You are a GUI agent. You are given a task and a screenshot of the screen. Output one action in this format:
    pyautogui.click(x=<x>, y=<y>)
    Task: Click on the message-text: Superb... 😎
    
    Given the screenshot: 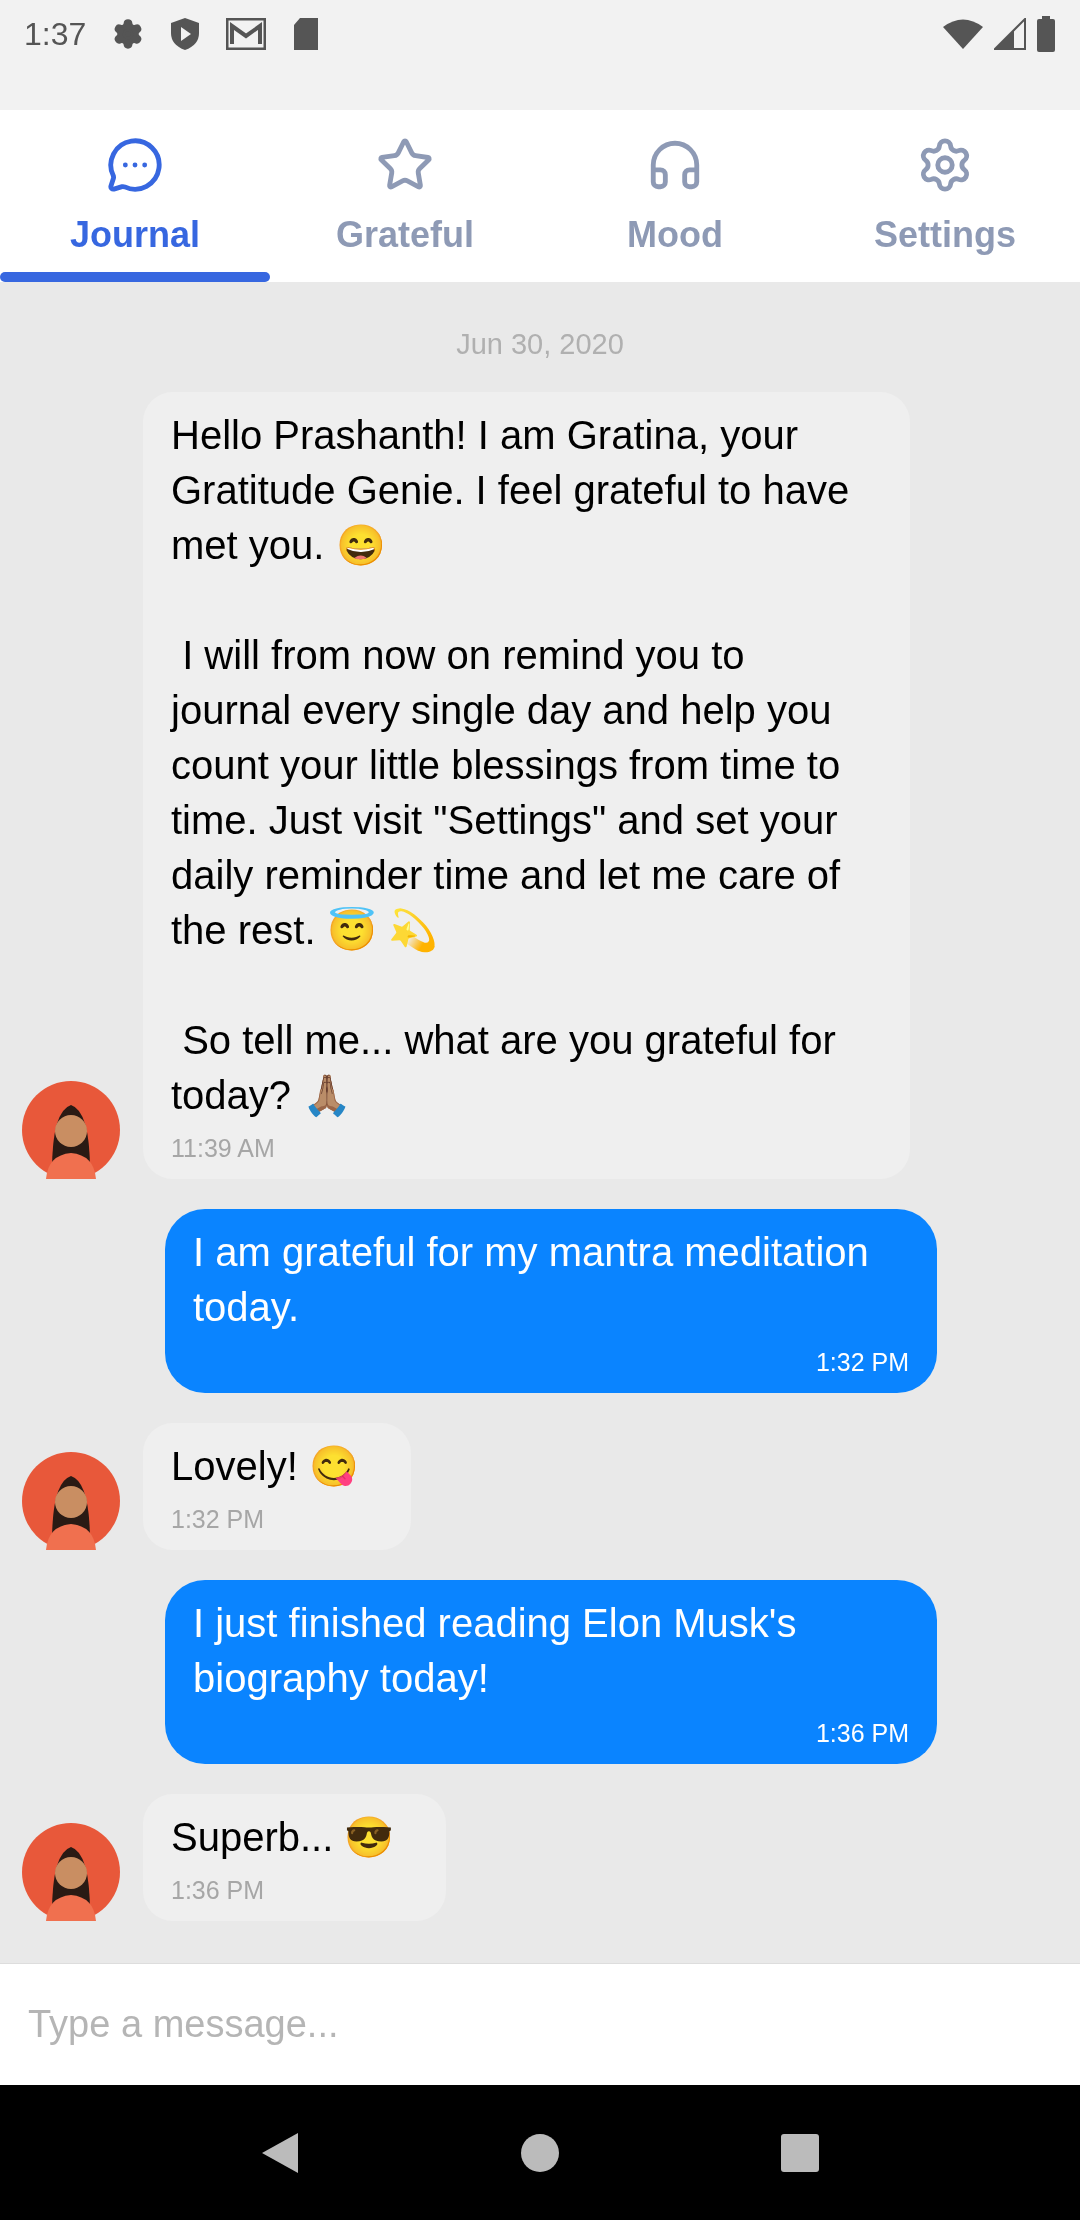 What is the action you would take?
    pyautogui.click(x=283, y=1837)
    